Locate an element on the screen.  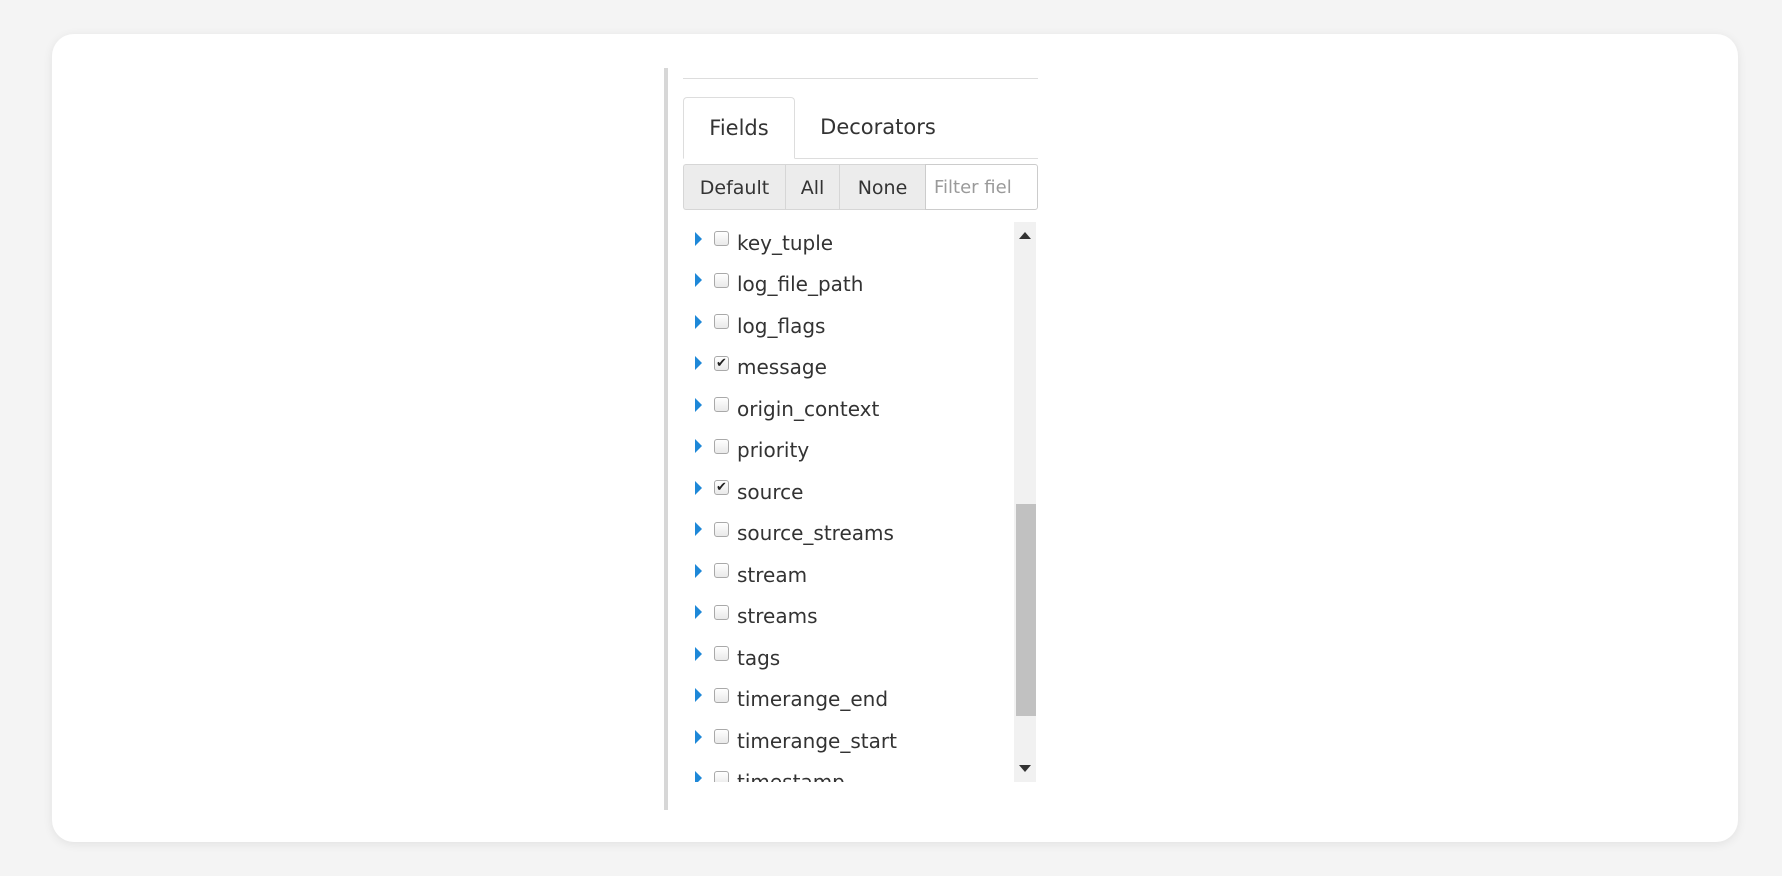
field-list-item: timerange_end is located at coordinates (843, 700).